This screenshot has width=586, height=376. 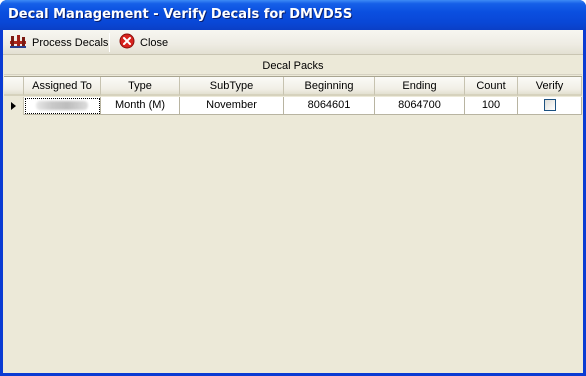 What do you see at coordinates (232, 106) in the screenshot?
I see `cell-subtype: November` at bounding box center [232, 106].